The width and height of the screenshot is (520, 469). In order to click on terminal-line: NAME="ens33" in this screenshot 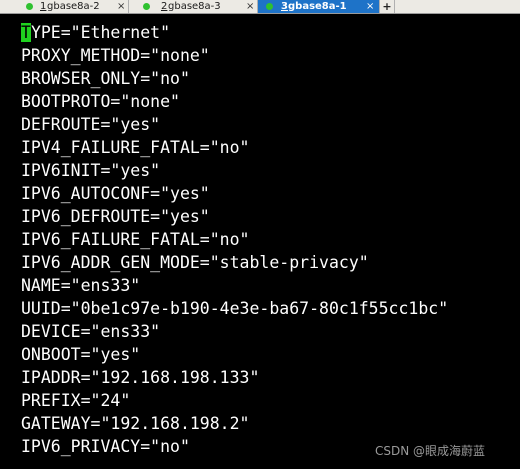, I will do `click(81, 285)`.